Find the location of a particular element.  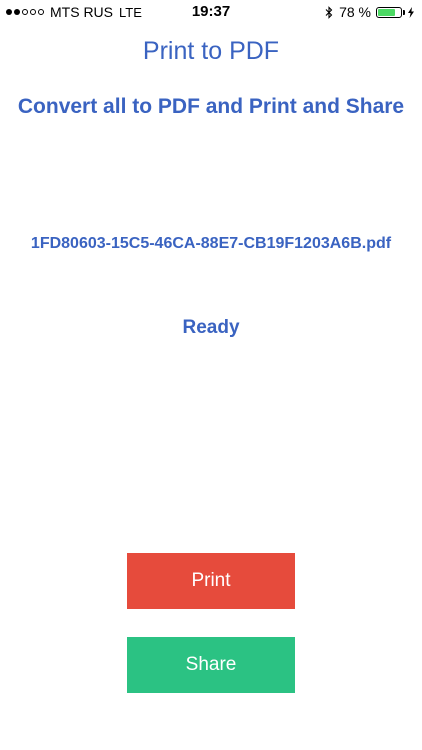

battery-icon is located at coordinates (389, 12).